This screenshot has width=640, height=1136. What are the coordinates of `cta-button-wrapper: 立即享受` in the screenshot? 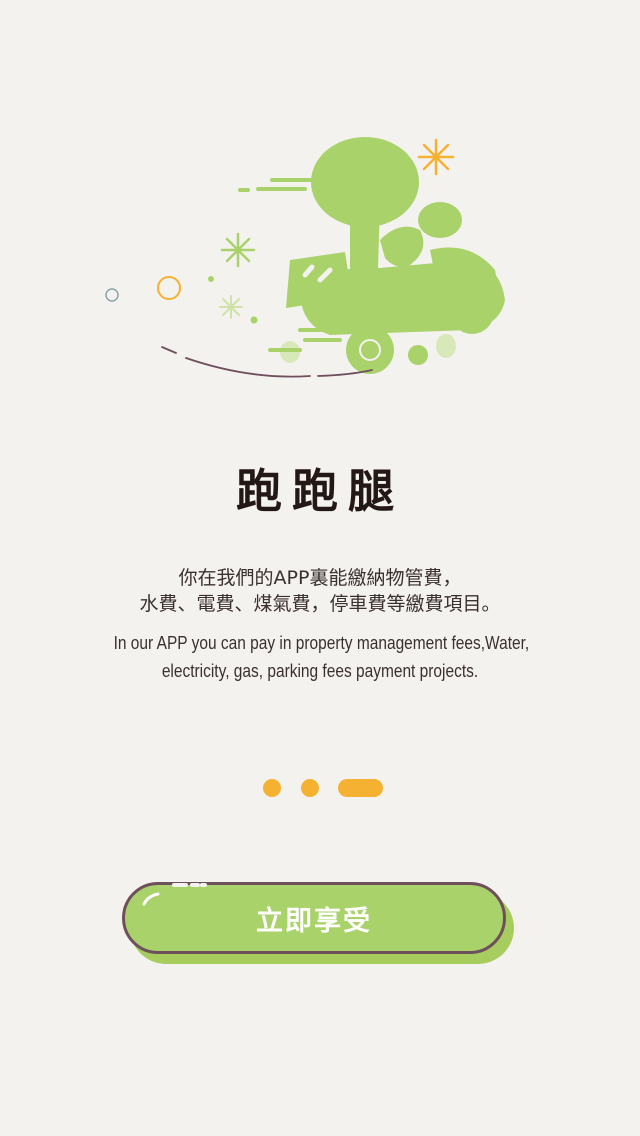 It's located at (320, 926).